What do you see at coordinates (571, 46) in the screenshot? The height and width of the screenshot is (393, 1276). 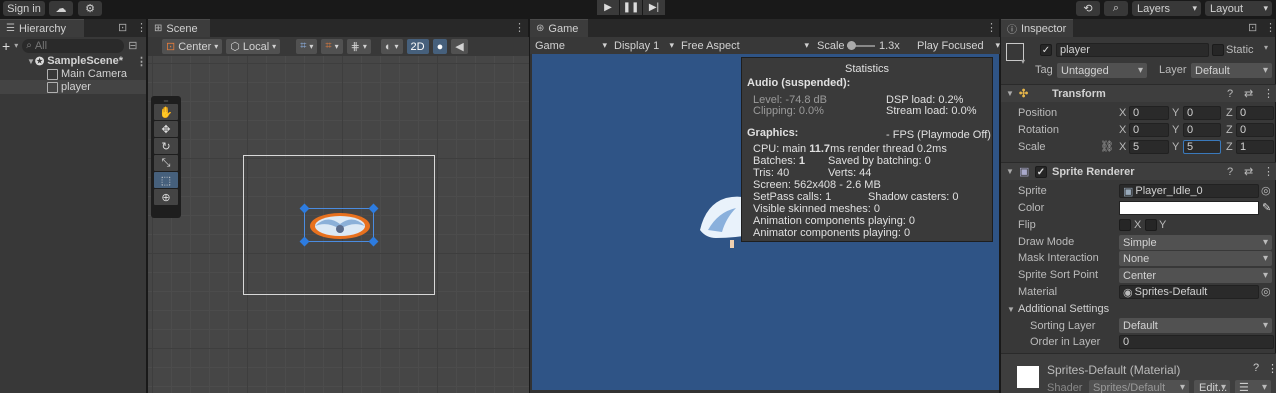 I see `game-view-dropdown: Game ▾` at bounding box center [571, 46].